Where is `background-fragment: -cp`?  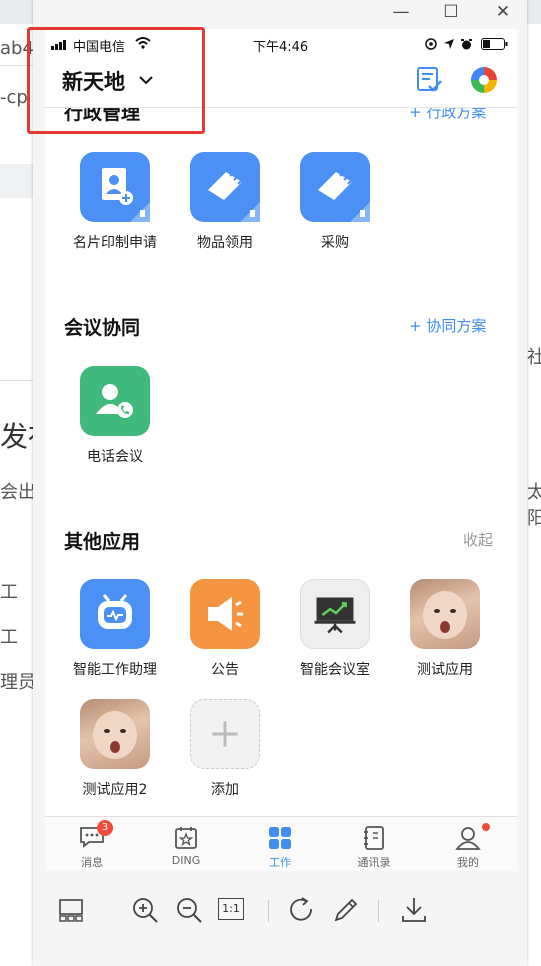
background-fragment: -cp is located at coordinates (14, 97).